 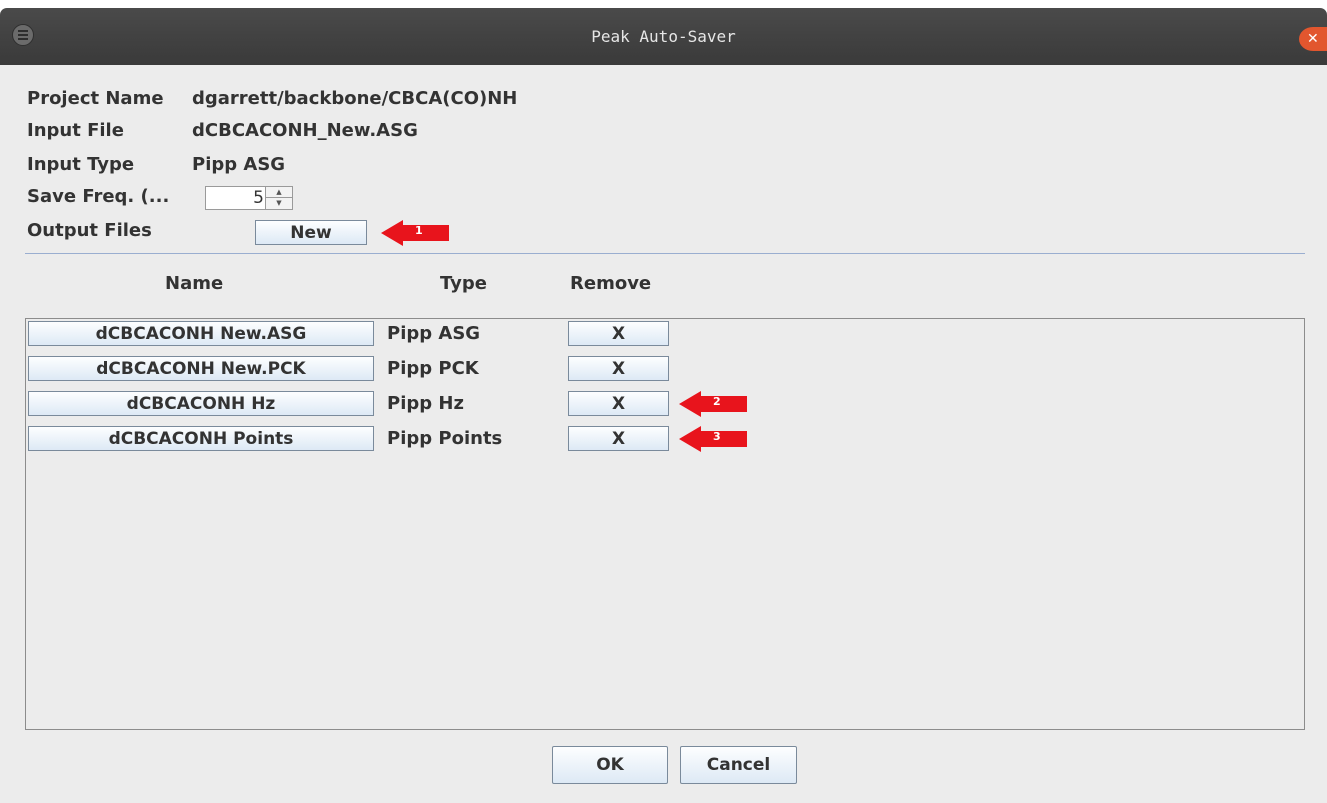 I want to click on input-file-label: Input File, so click(x=75, y=130).